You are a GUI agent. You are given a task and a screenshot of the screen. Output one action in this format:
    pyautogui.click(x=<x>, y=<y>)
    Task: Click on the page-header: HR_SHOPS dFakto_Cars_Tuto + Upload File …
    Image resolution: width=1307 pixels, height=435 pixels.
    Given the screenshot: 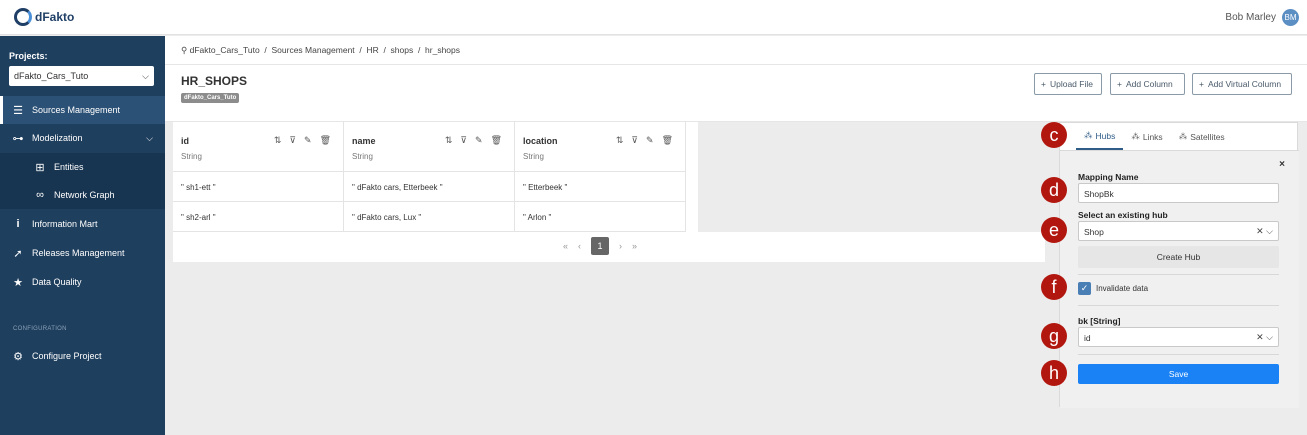 What is the action you would take?
    pyautogui.click(x=736, y=93)
    